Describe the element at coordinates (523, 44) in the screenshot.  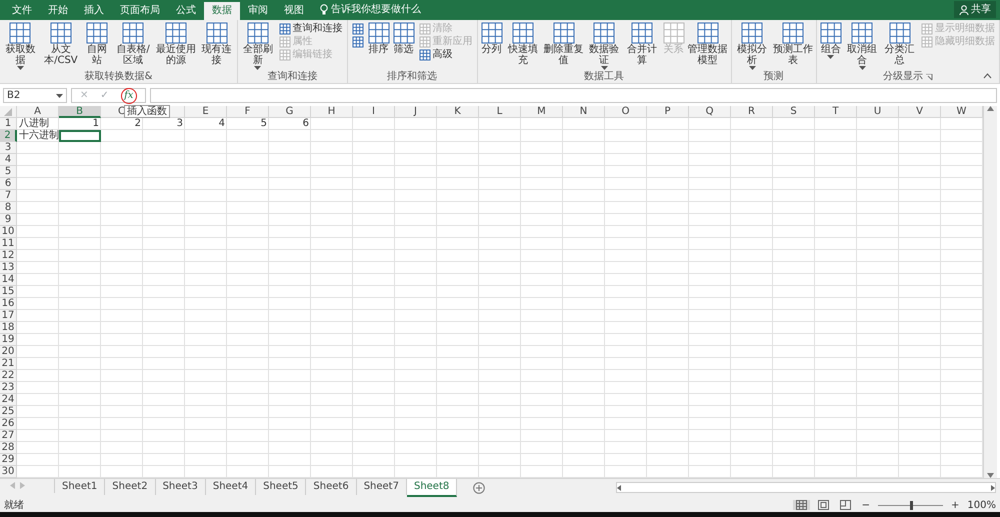
I see `ribbon-button: 快速填充` at that location.